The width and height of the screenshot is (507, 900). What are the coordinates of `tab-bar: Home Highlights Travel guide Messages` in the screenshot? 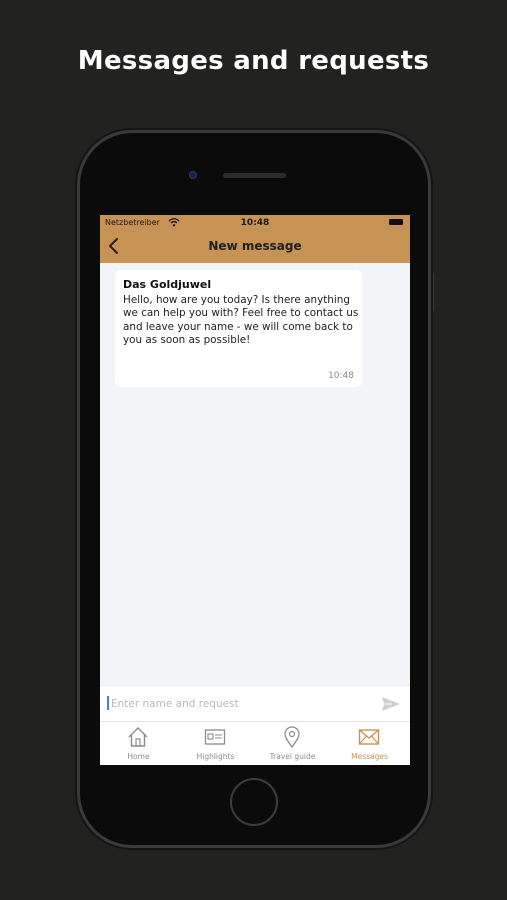 It's located at (255, 743).